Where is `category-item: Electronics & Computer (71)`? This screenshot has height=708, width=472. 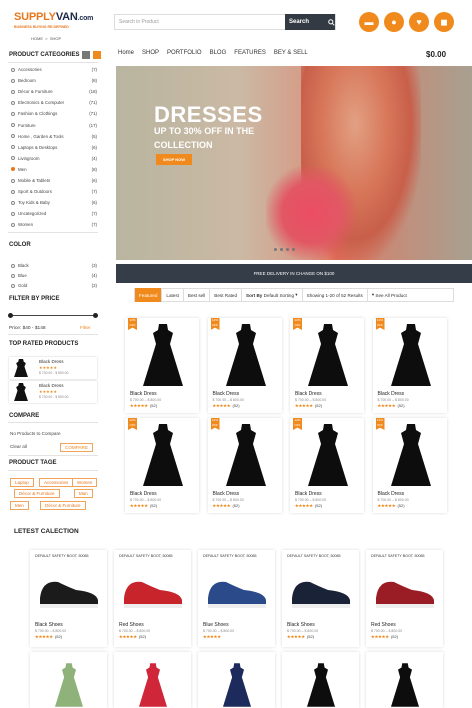
category-item: Electronics & Computer (71) is located at coordinates (54, 102).